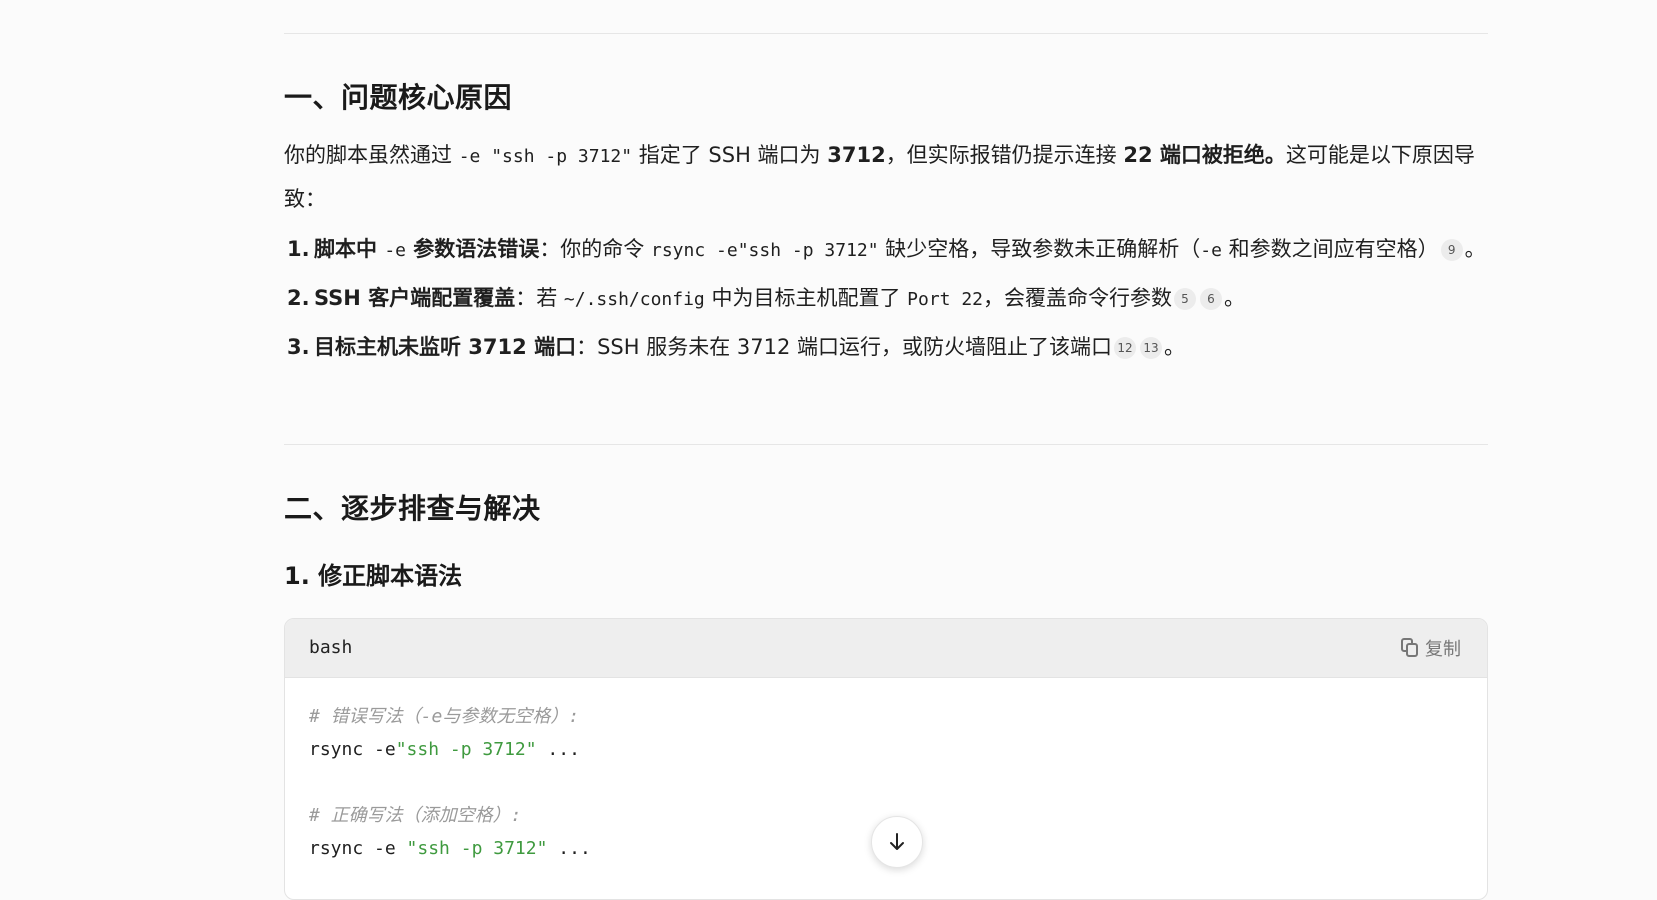  Describe the element at coordinates (298, 298) in the screenshot. I see `list-number: 2.` at that location.